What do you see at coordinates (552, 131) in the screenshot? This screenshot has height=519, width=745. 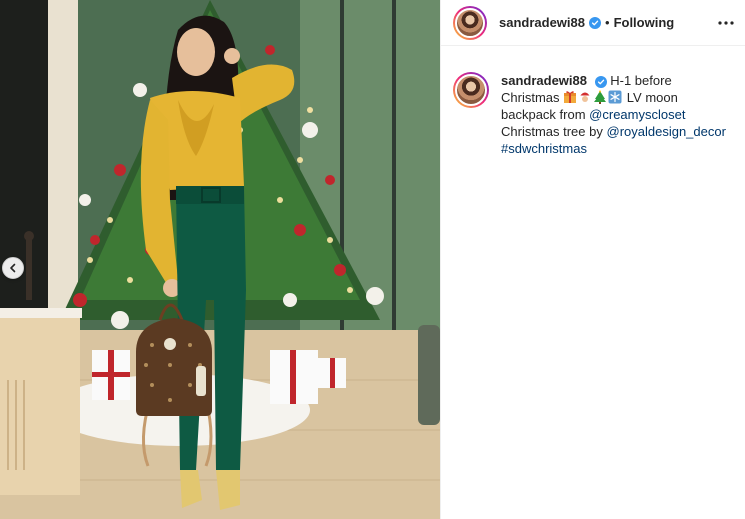 I see `caption-part-3: Christmas tree by` at bounding box center [552, 131].